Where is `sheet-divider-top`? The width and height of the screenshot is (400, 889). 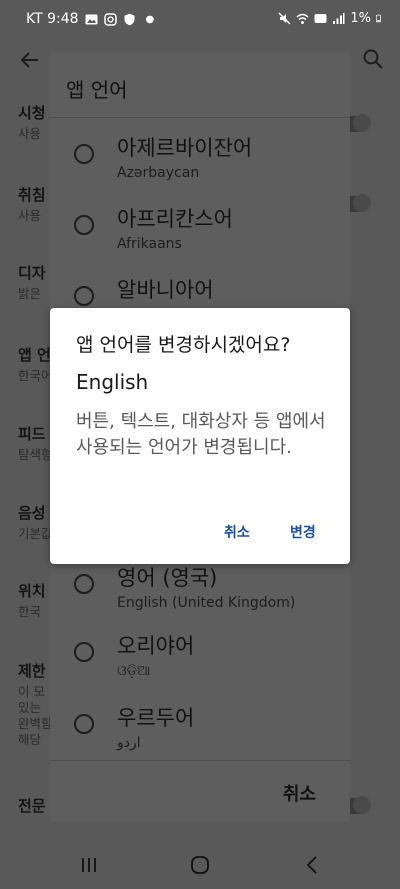 sheet-divider-top is located at coordinates (200, 117).